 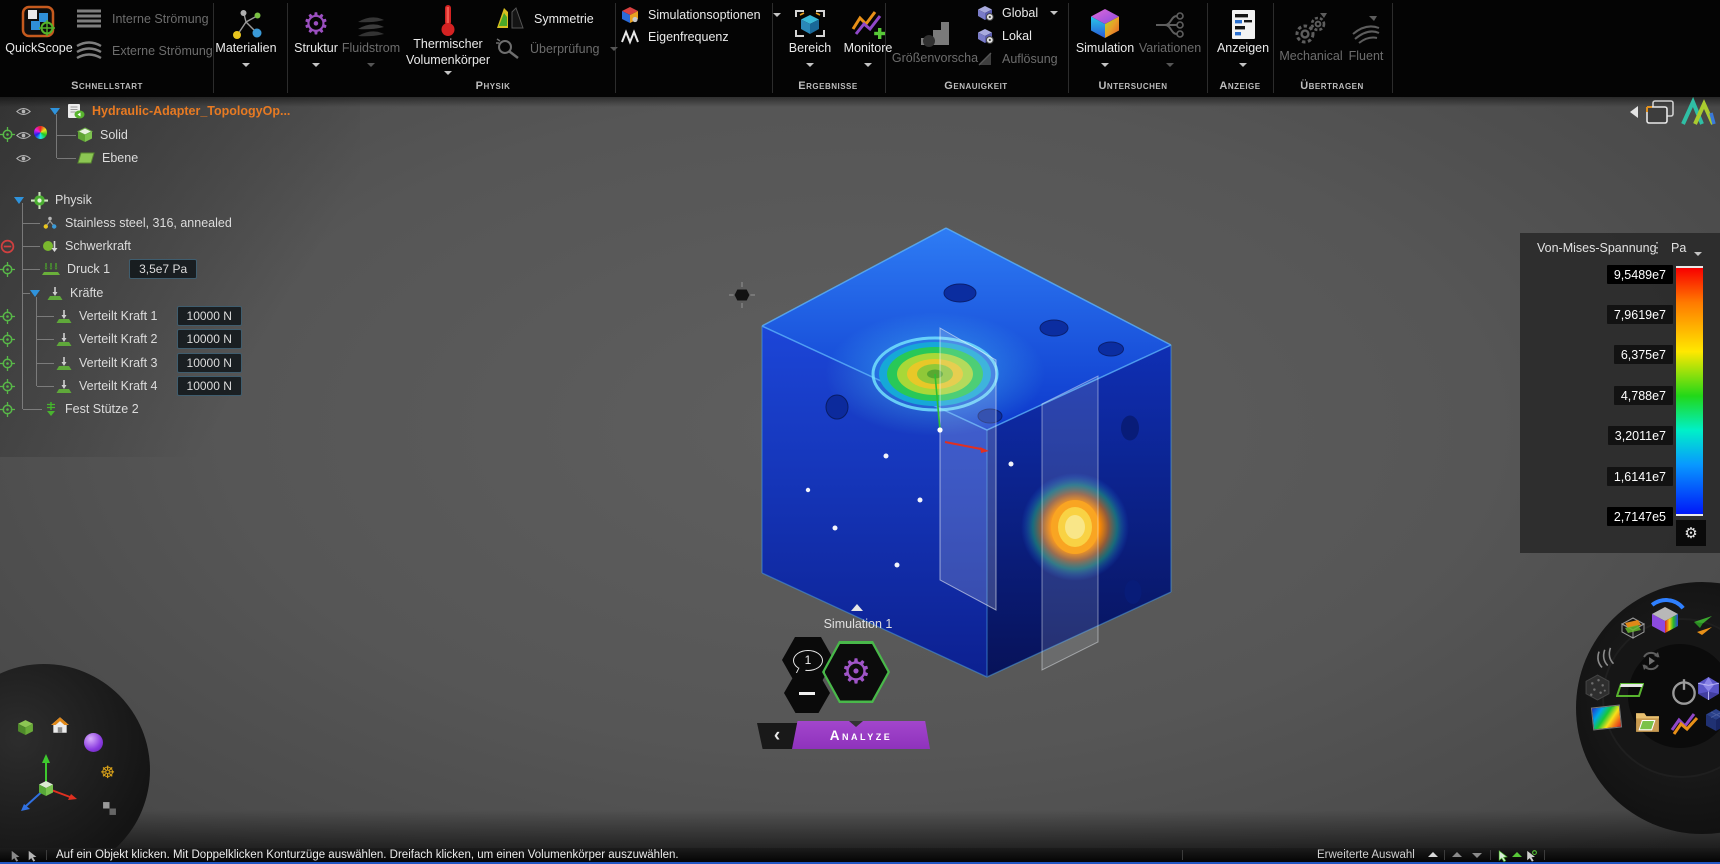 What do you see at coordinates (1647, 721) in the screenshot?
I see `folder-plane-icon` at bounding box center [1647, 721].